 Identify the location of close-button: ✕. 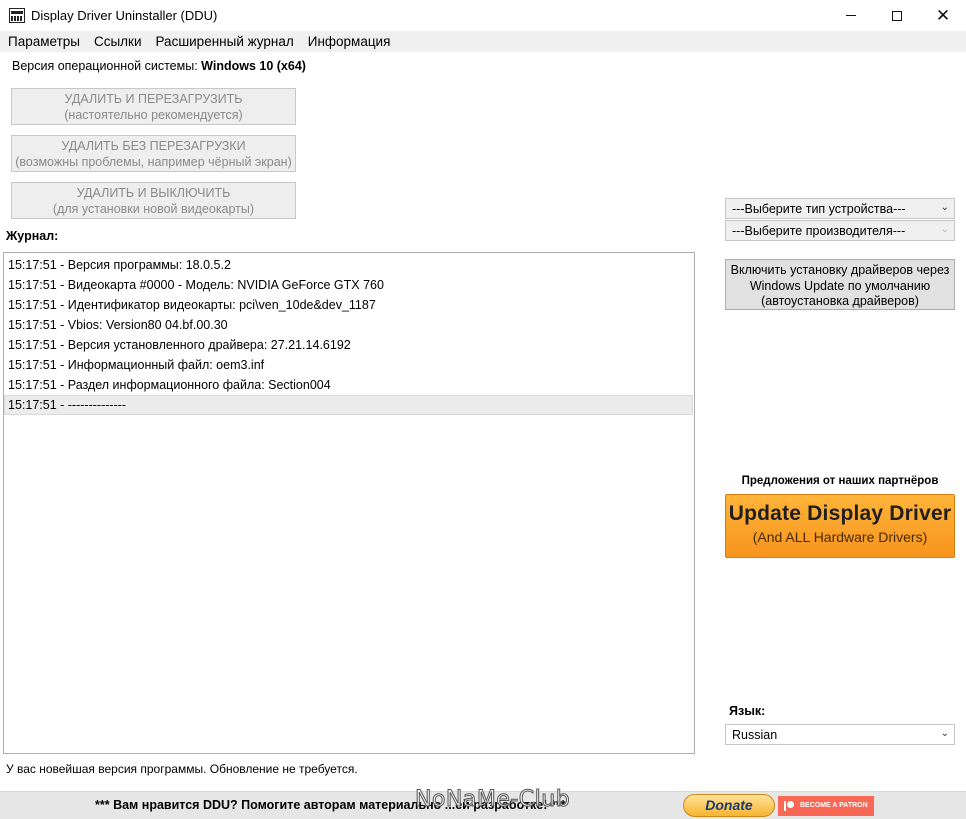
(943, 15).